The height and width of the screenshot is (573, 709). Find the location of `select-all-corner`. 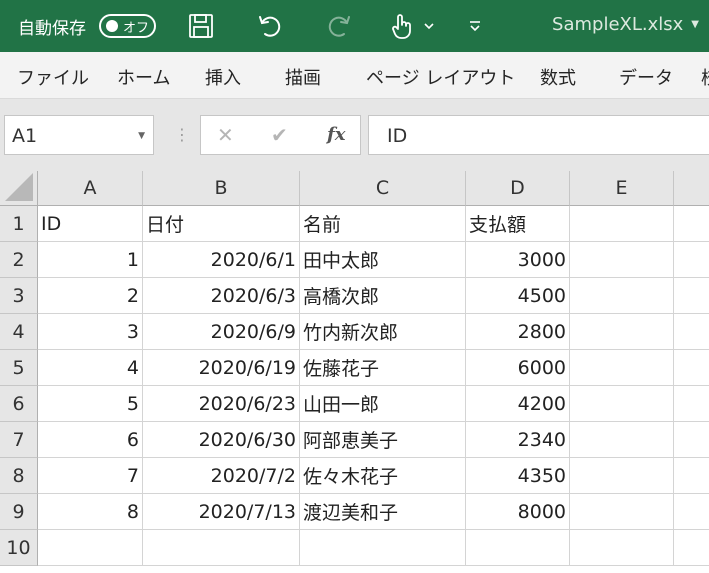

select-all-corner is located at coordinates (19, 188).